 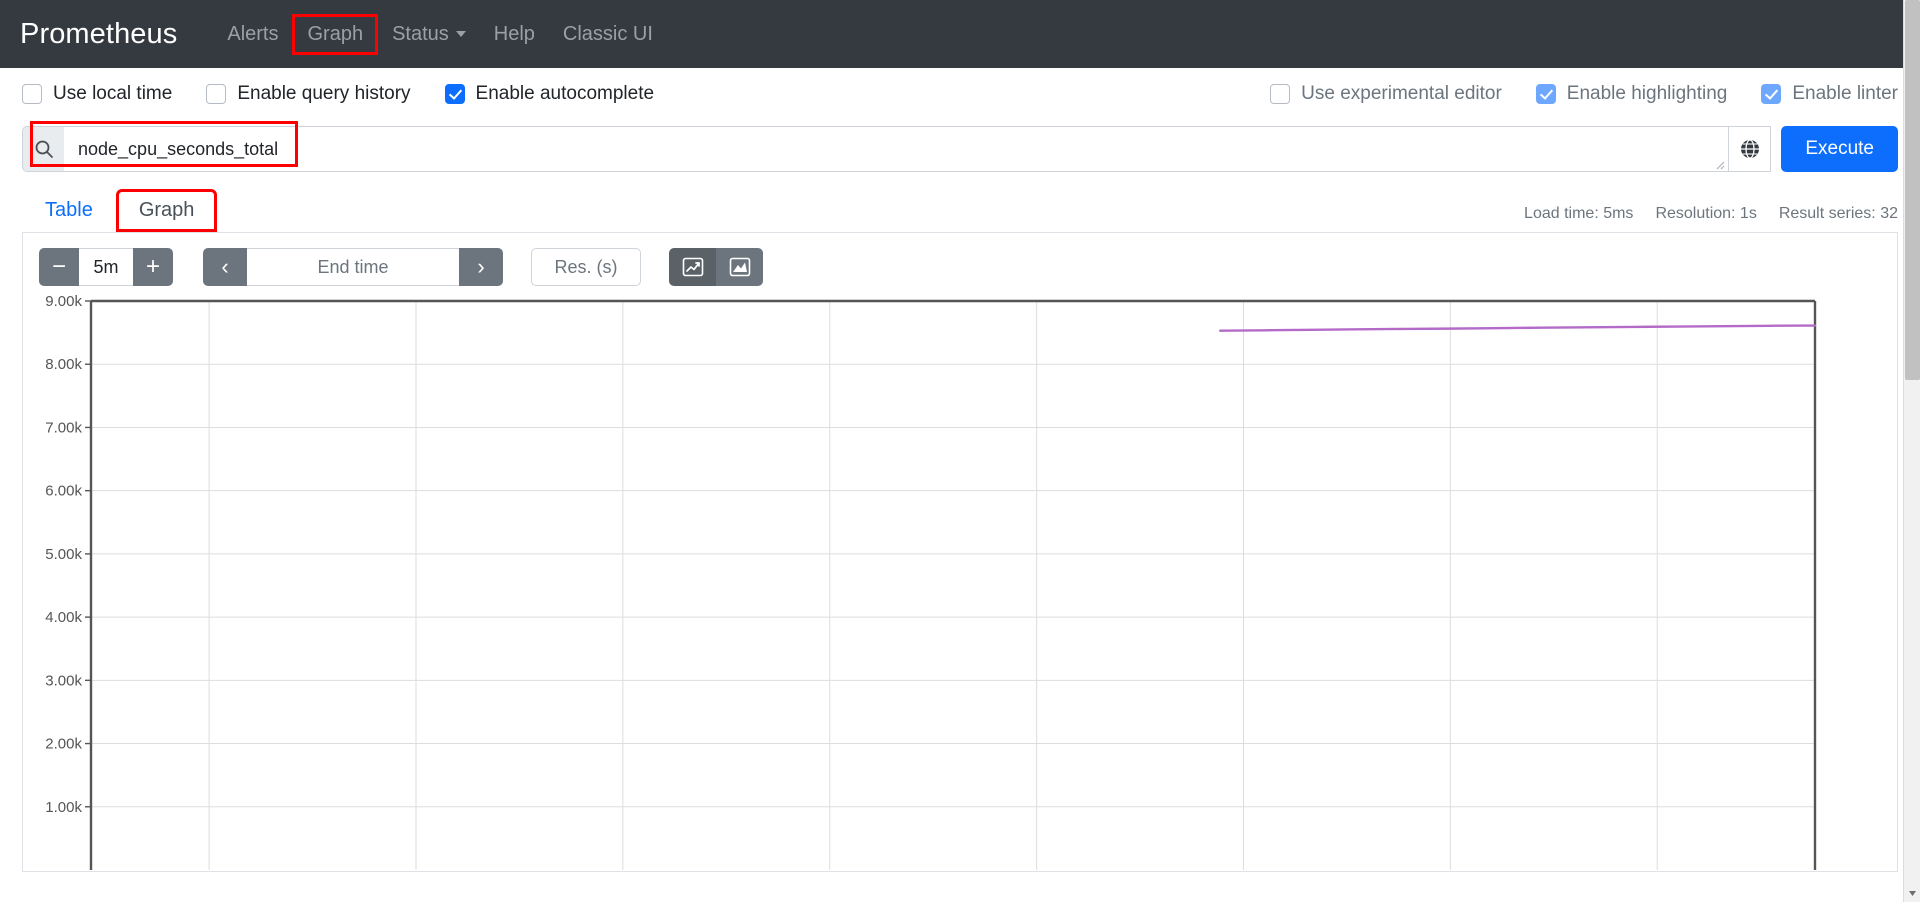 I want to click on brand-title: Prometheus, so click(x=99, y=33).